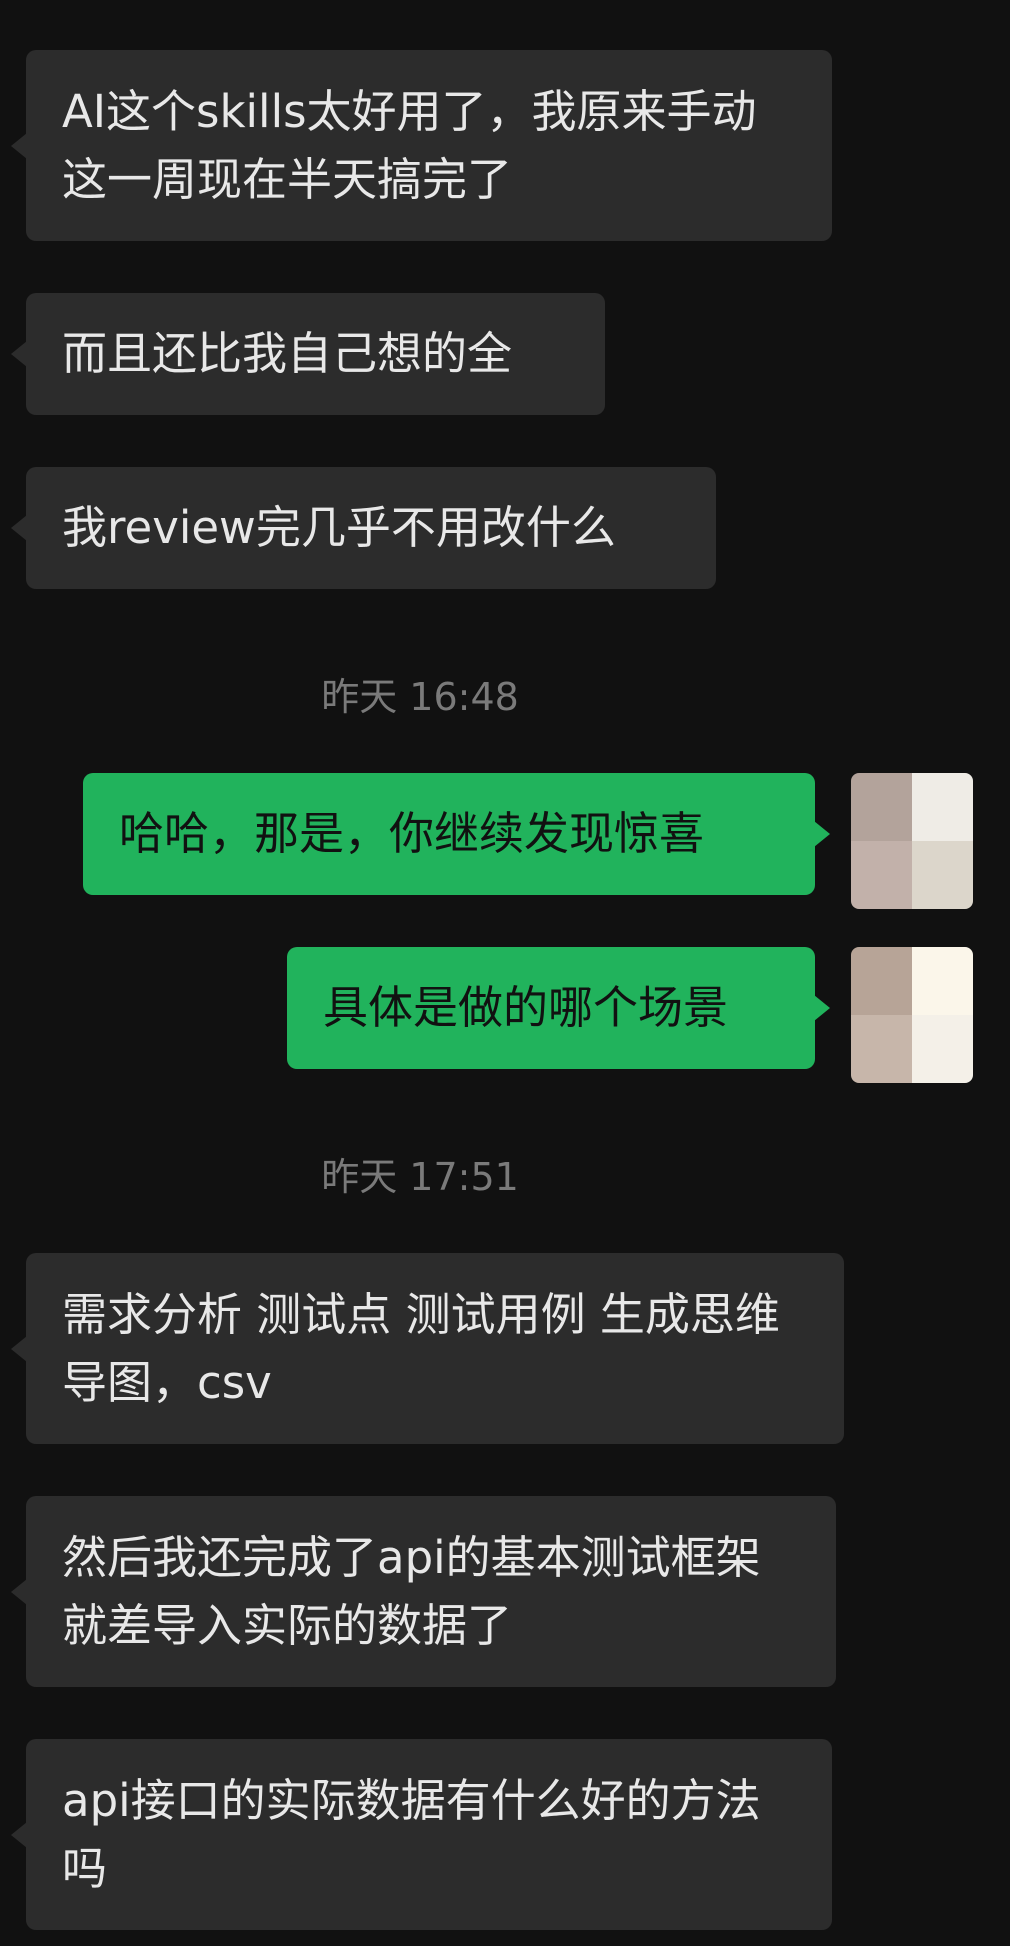 The height and width of the screenshot is (1946, 1010). What do you see at coordinates (412, 833) in the screenshot?
I see `message-text: 哈哈，那是，你继续发现惊喜` at bounding box center [412, 833].